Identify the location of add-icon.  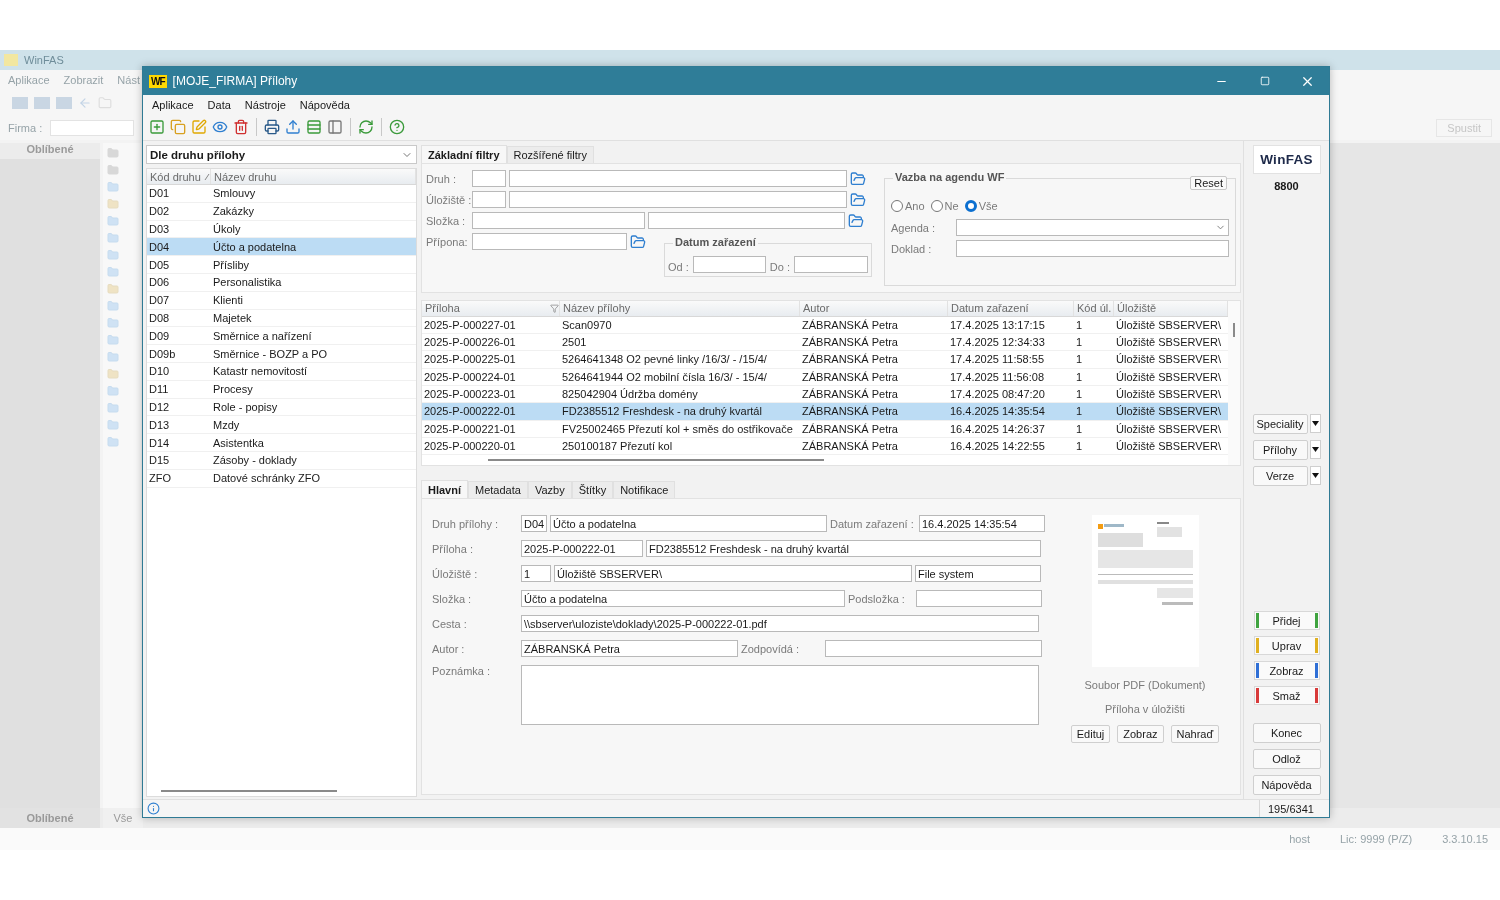
(157, 127).